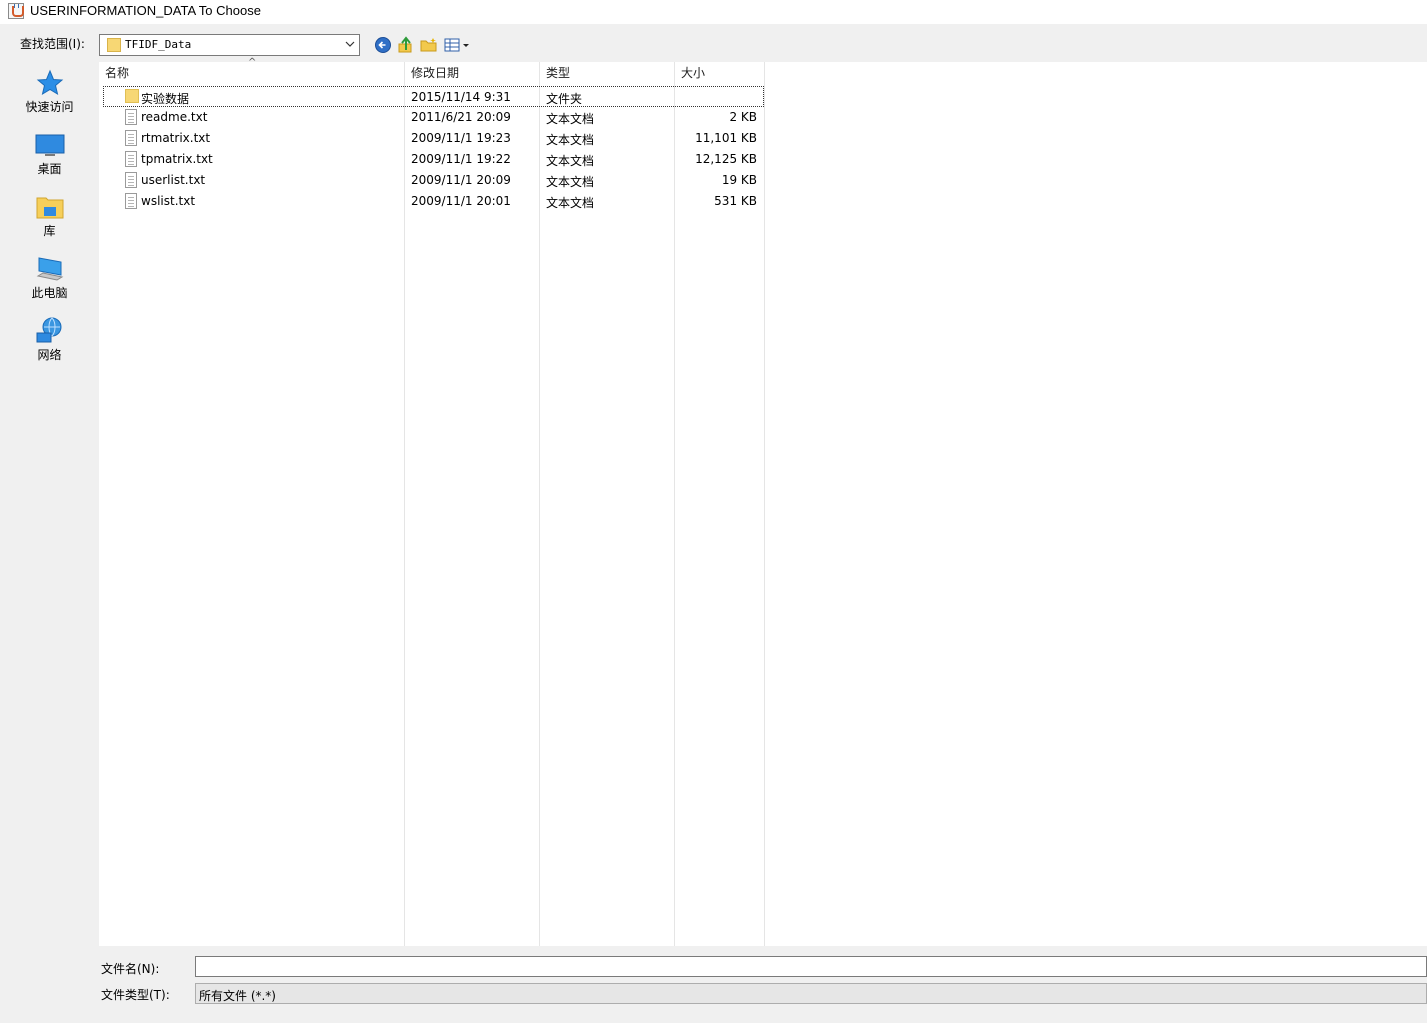 The image size is (1427, 1023). I want to click on window-title: USERINFORMATION_DATA To Choose, so click(145, 10).